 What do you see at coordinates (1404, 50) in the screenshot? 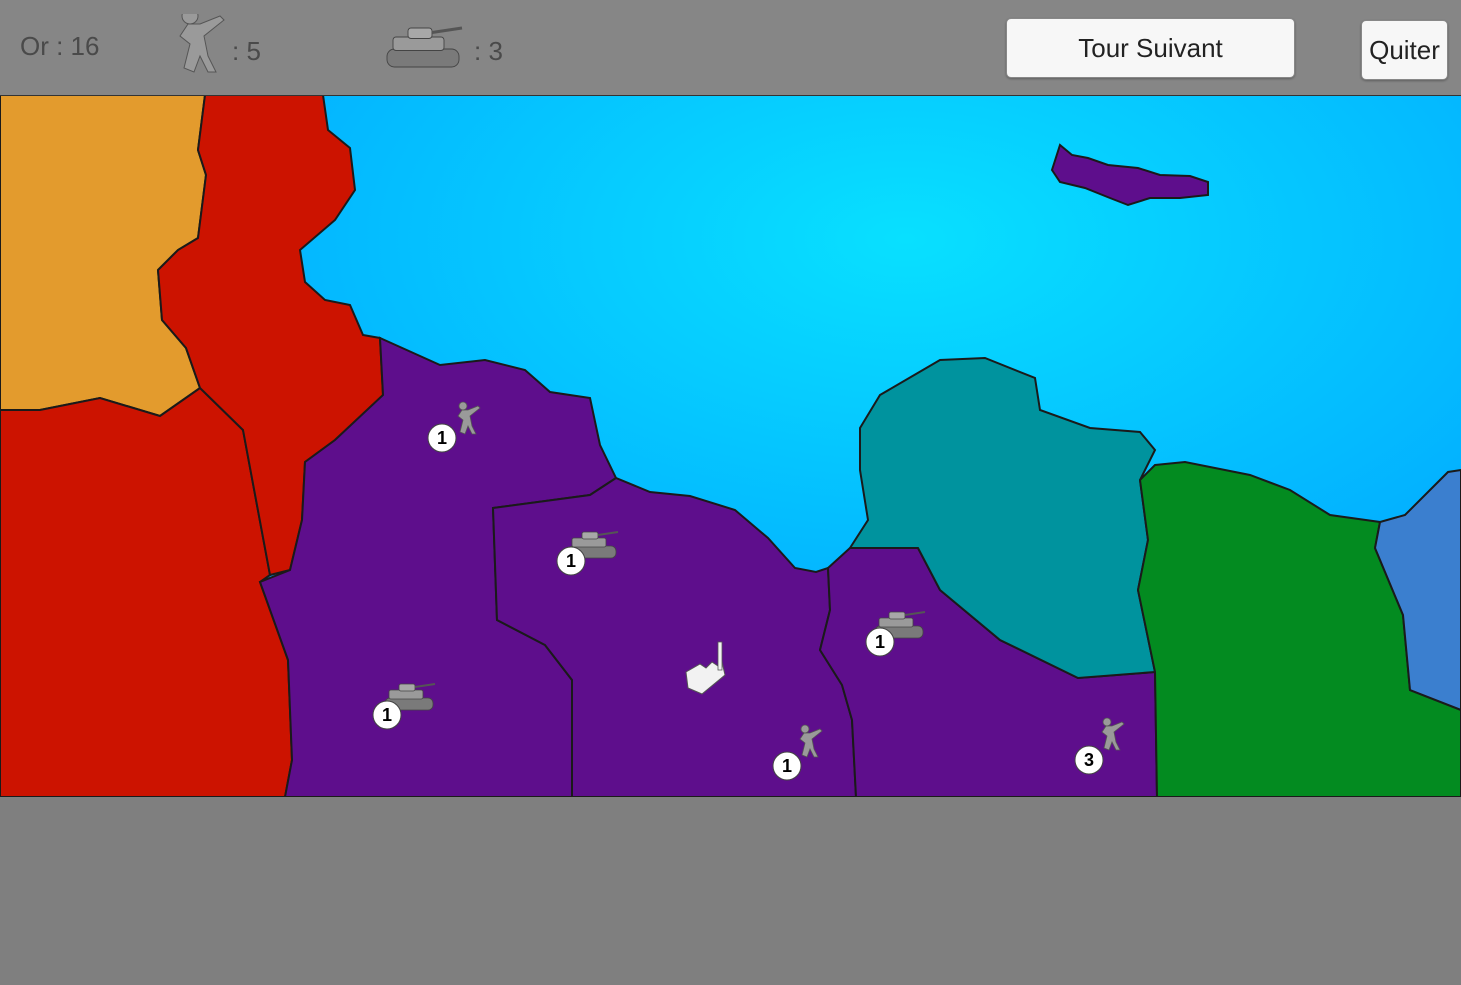
I see `quit-button: Quiter` at bounding box center [1404, 50].